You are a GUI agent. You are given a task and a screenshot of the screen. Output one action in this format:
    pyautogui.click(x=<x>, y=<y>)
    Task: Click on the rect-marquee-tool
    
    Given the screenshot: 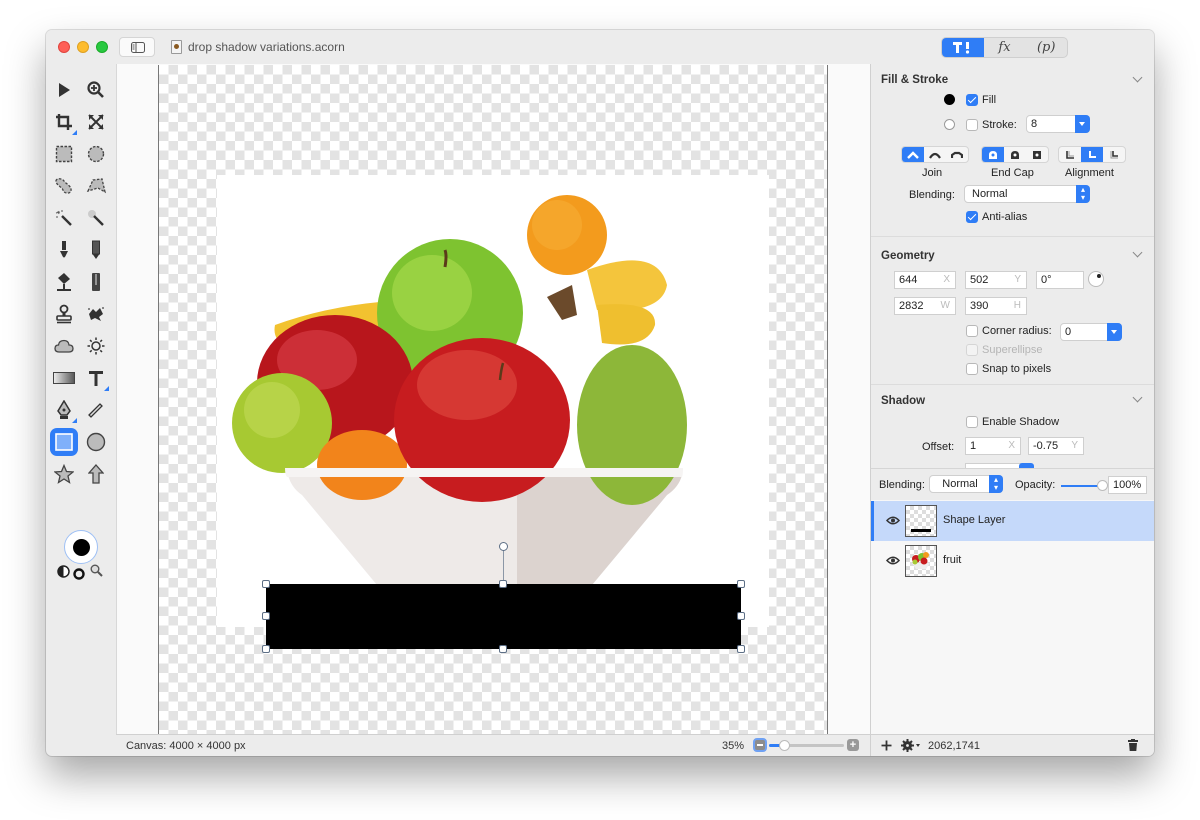 What is the action you would take?
    pyautogui.click(x=64, y=154)
    